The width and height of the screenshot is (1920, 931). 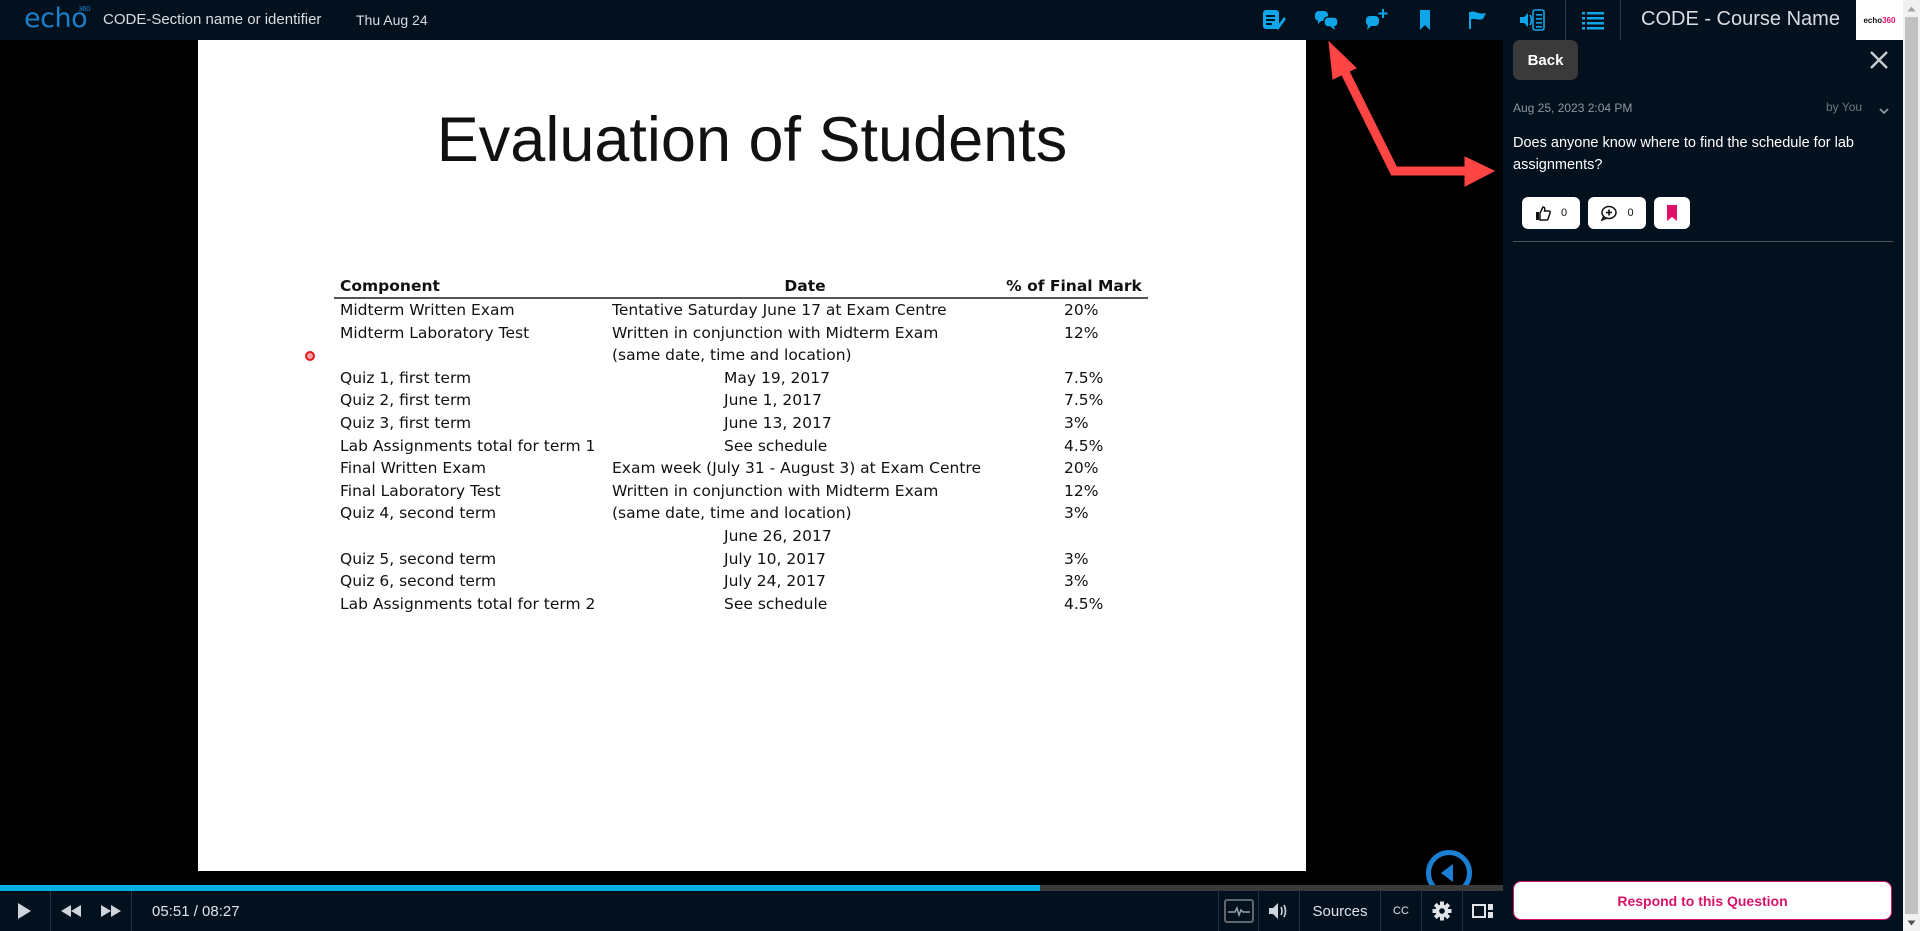 What do you see at coordinates (773, 400) in the screenshot?
I see `cell-date: June 1, 2017` at bounding box center [773, 400].